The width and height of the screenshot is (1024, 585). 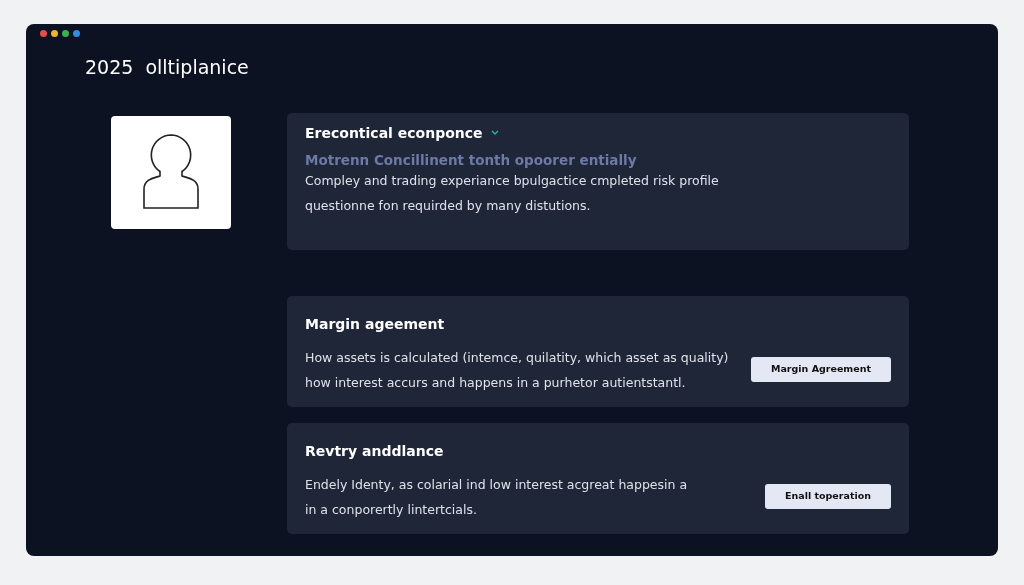 What do you see at coordinates (828, 496) in the screenshot?
I see `action-button: Enall toperation` at bounding box center [828, 496].